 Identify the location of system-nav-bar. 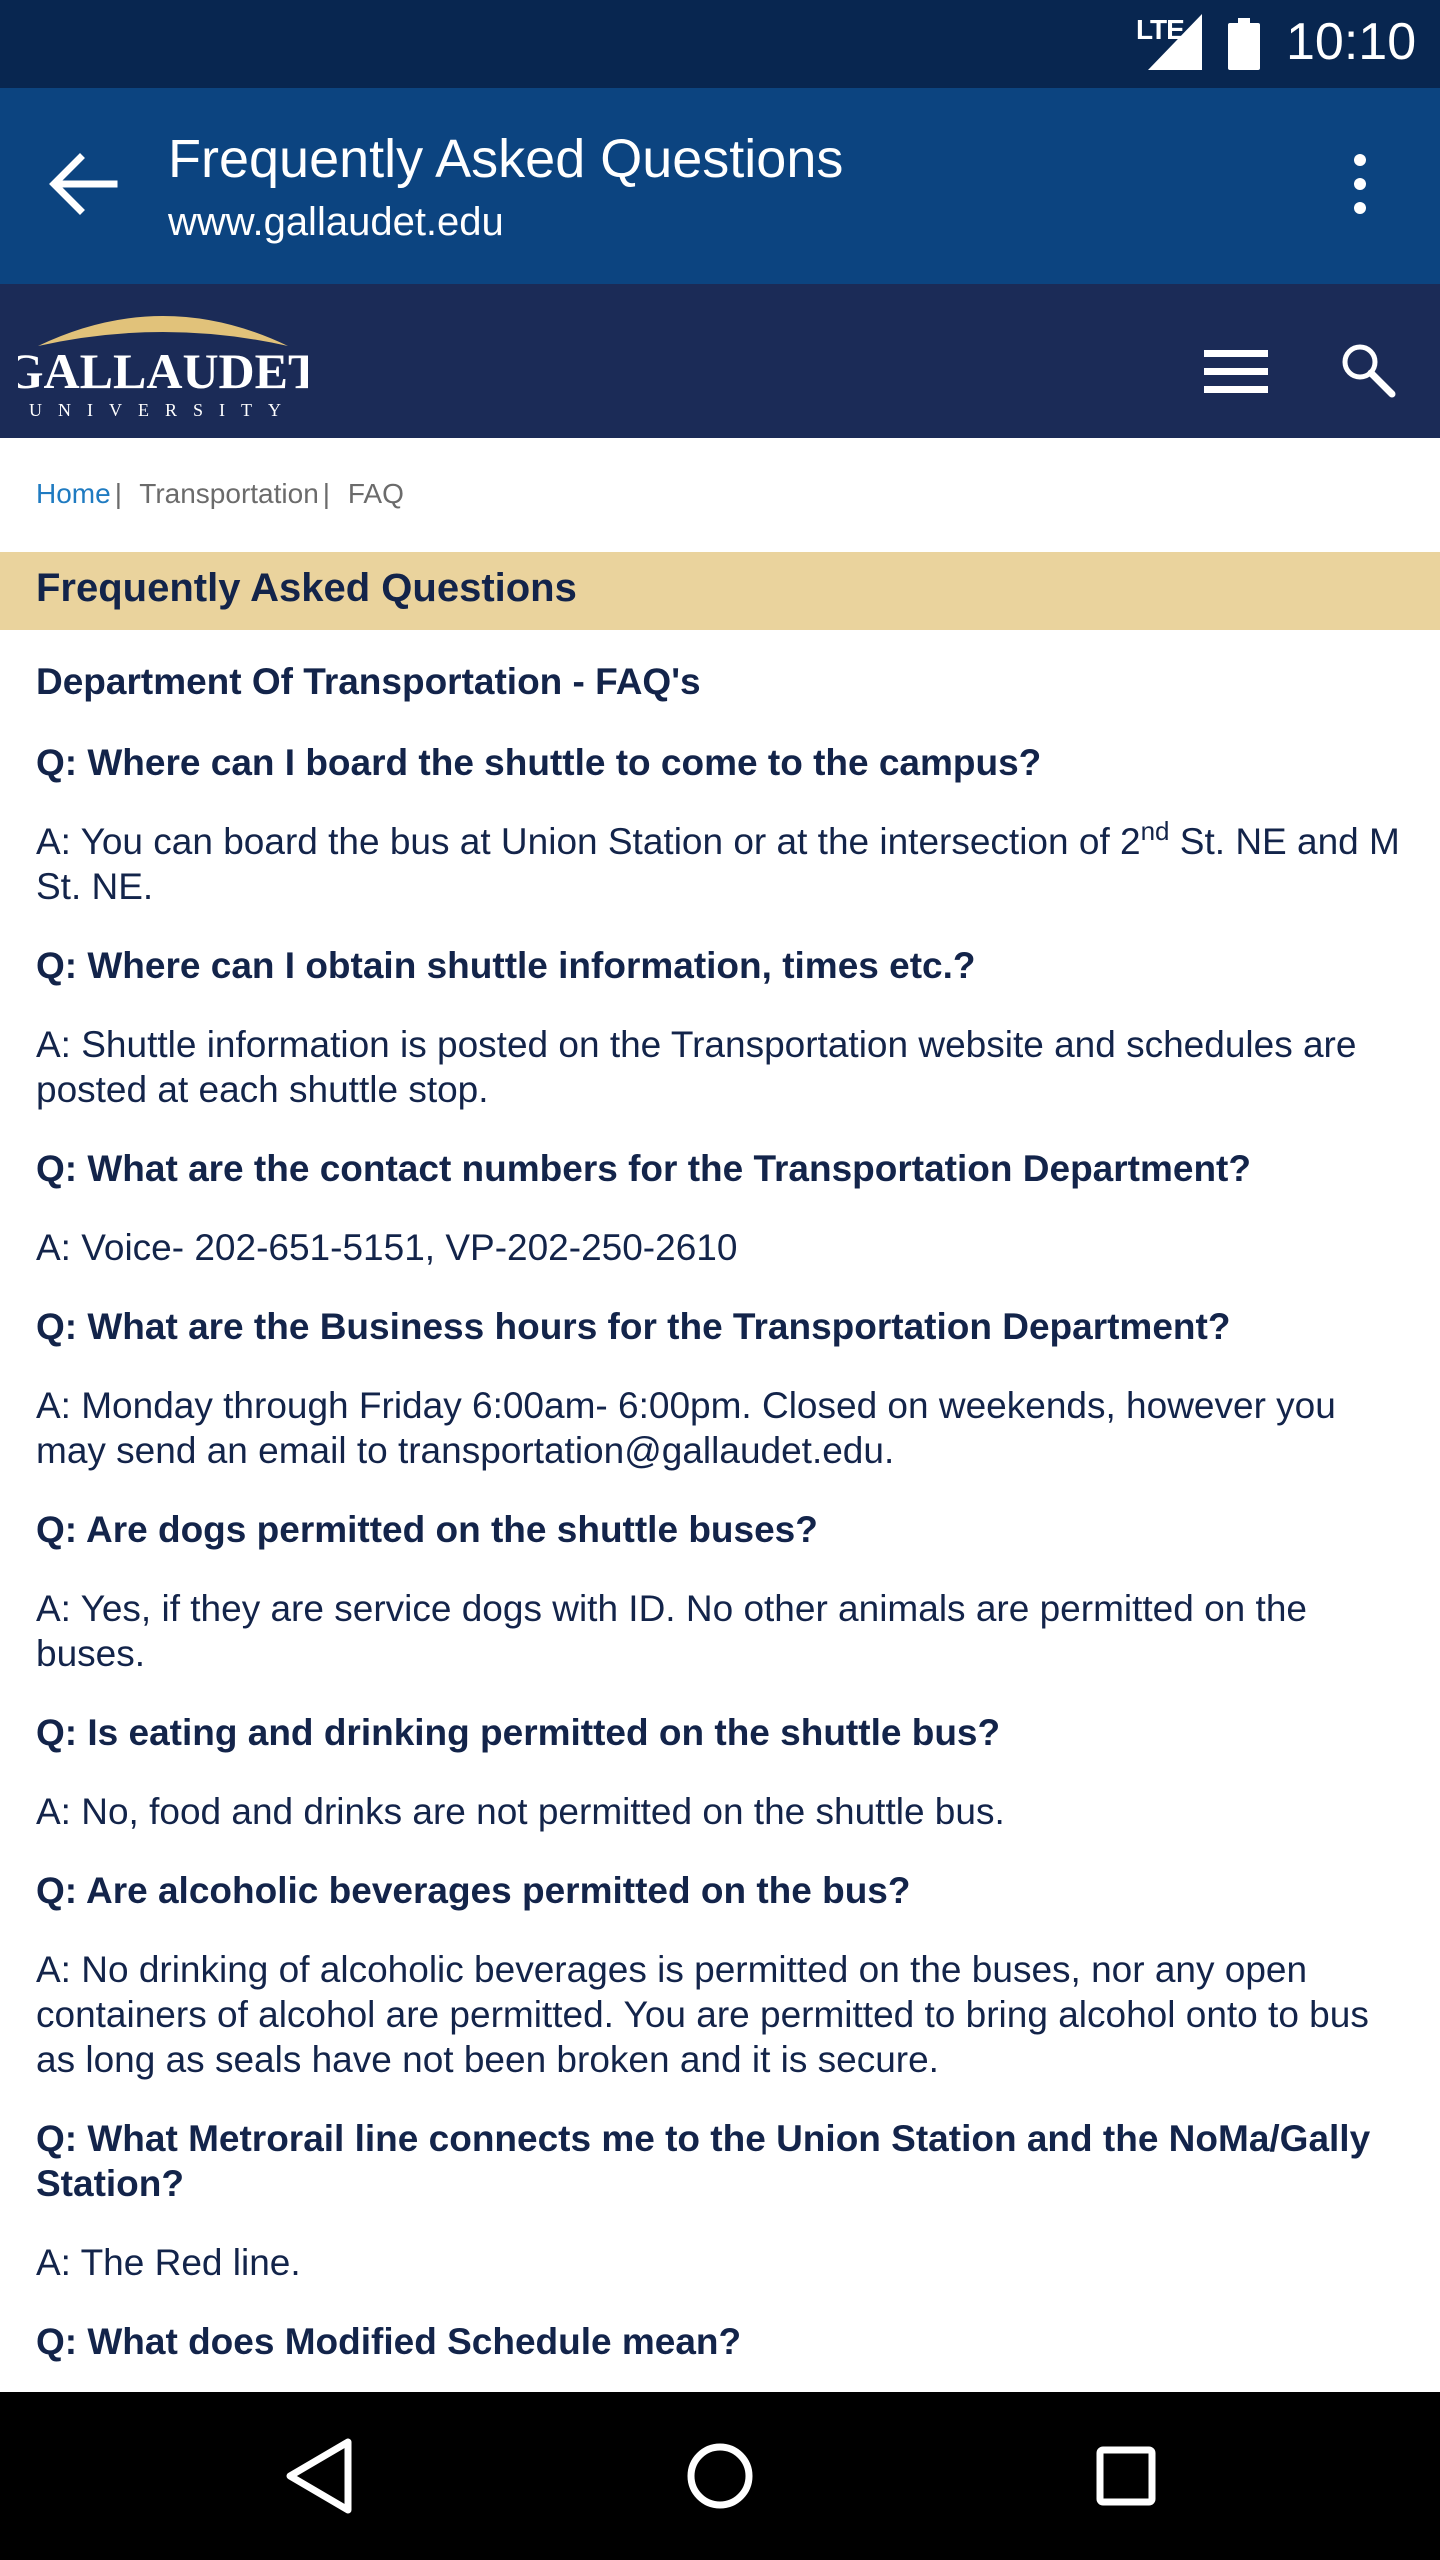
(720, 2476).